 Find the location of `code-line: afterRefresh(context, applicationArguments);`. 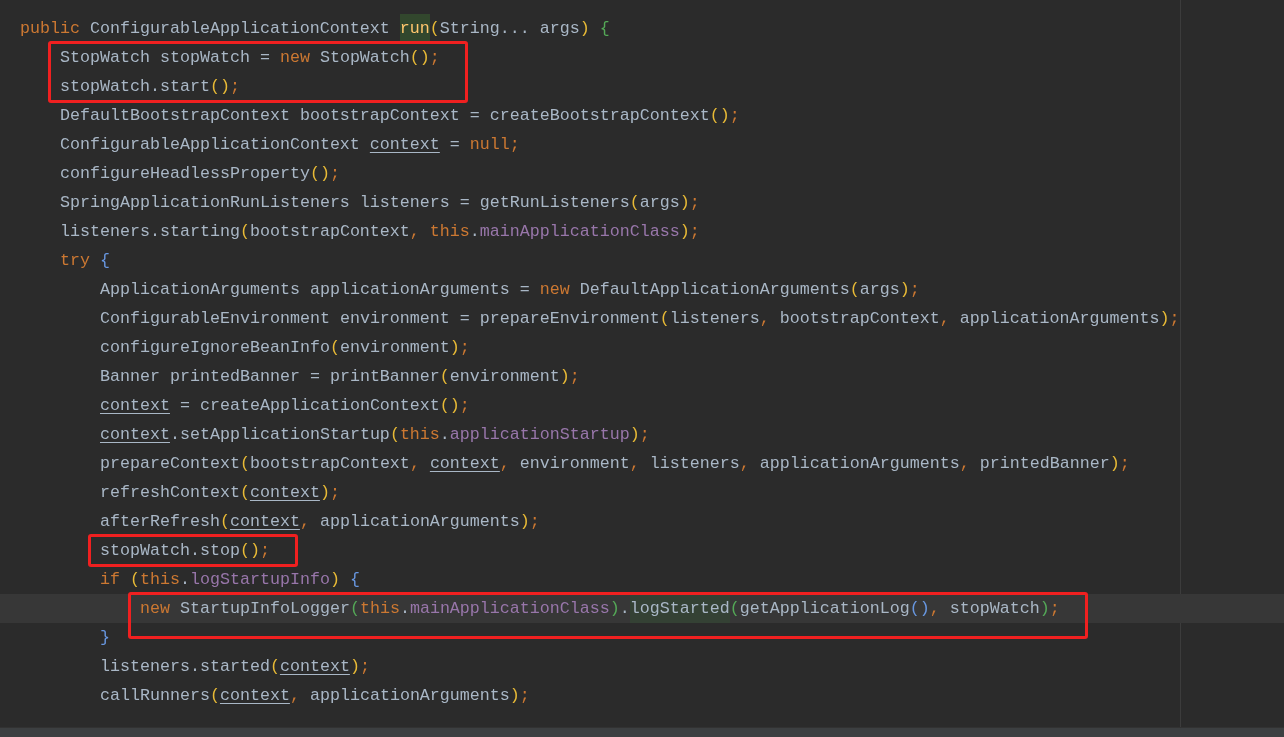

code-line: afterRefresh(context, applicationArguments); is located at coordinates (320, 522).